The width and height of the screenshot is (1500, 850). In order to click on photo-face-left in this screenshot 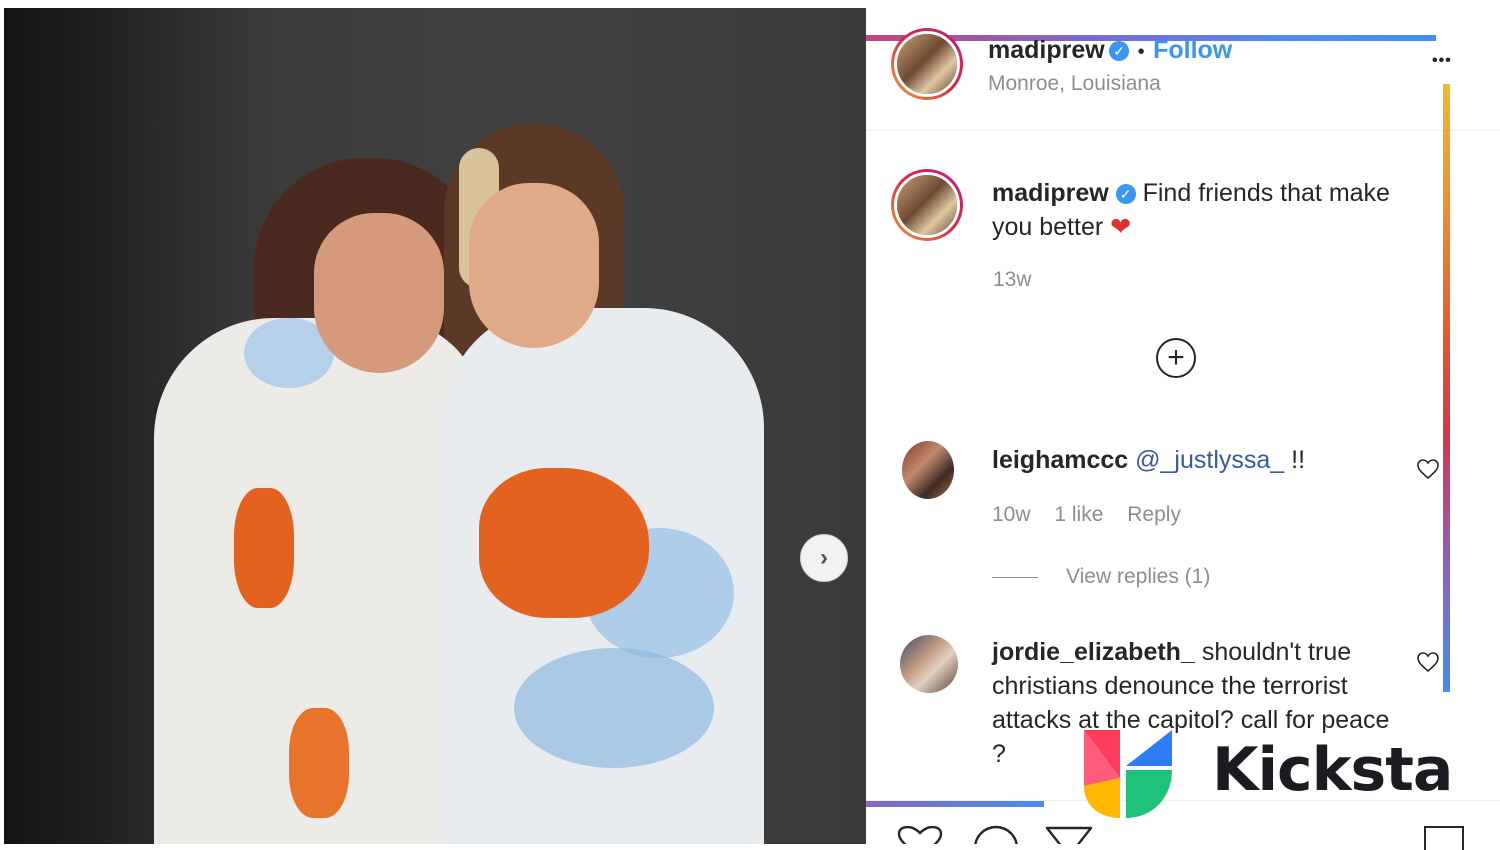, I will do `click(379, 293)`.